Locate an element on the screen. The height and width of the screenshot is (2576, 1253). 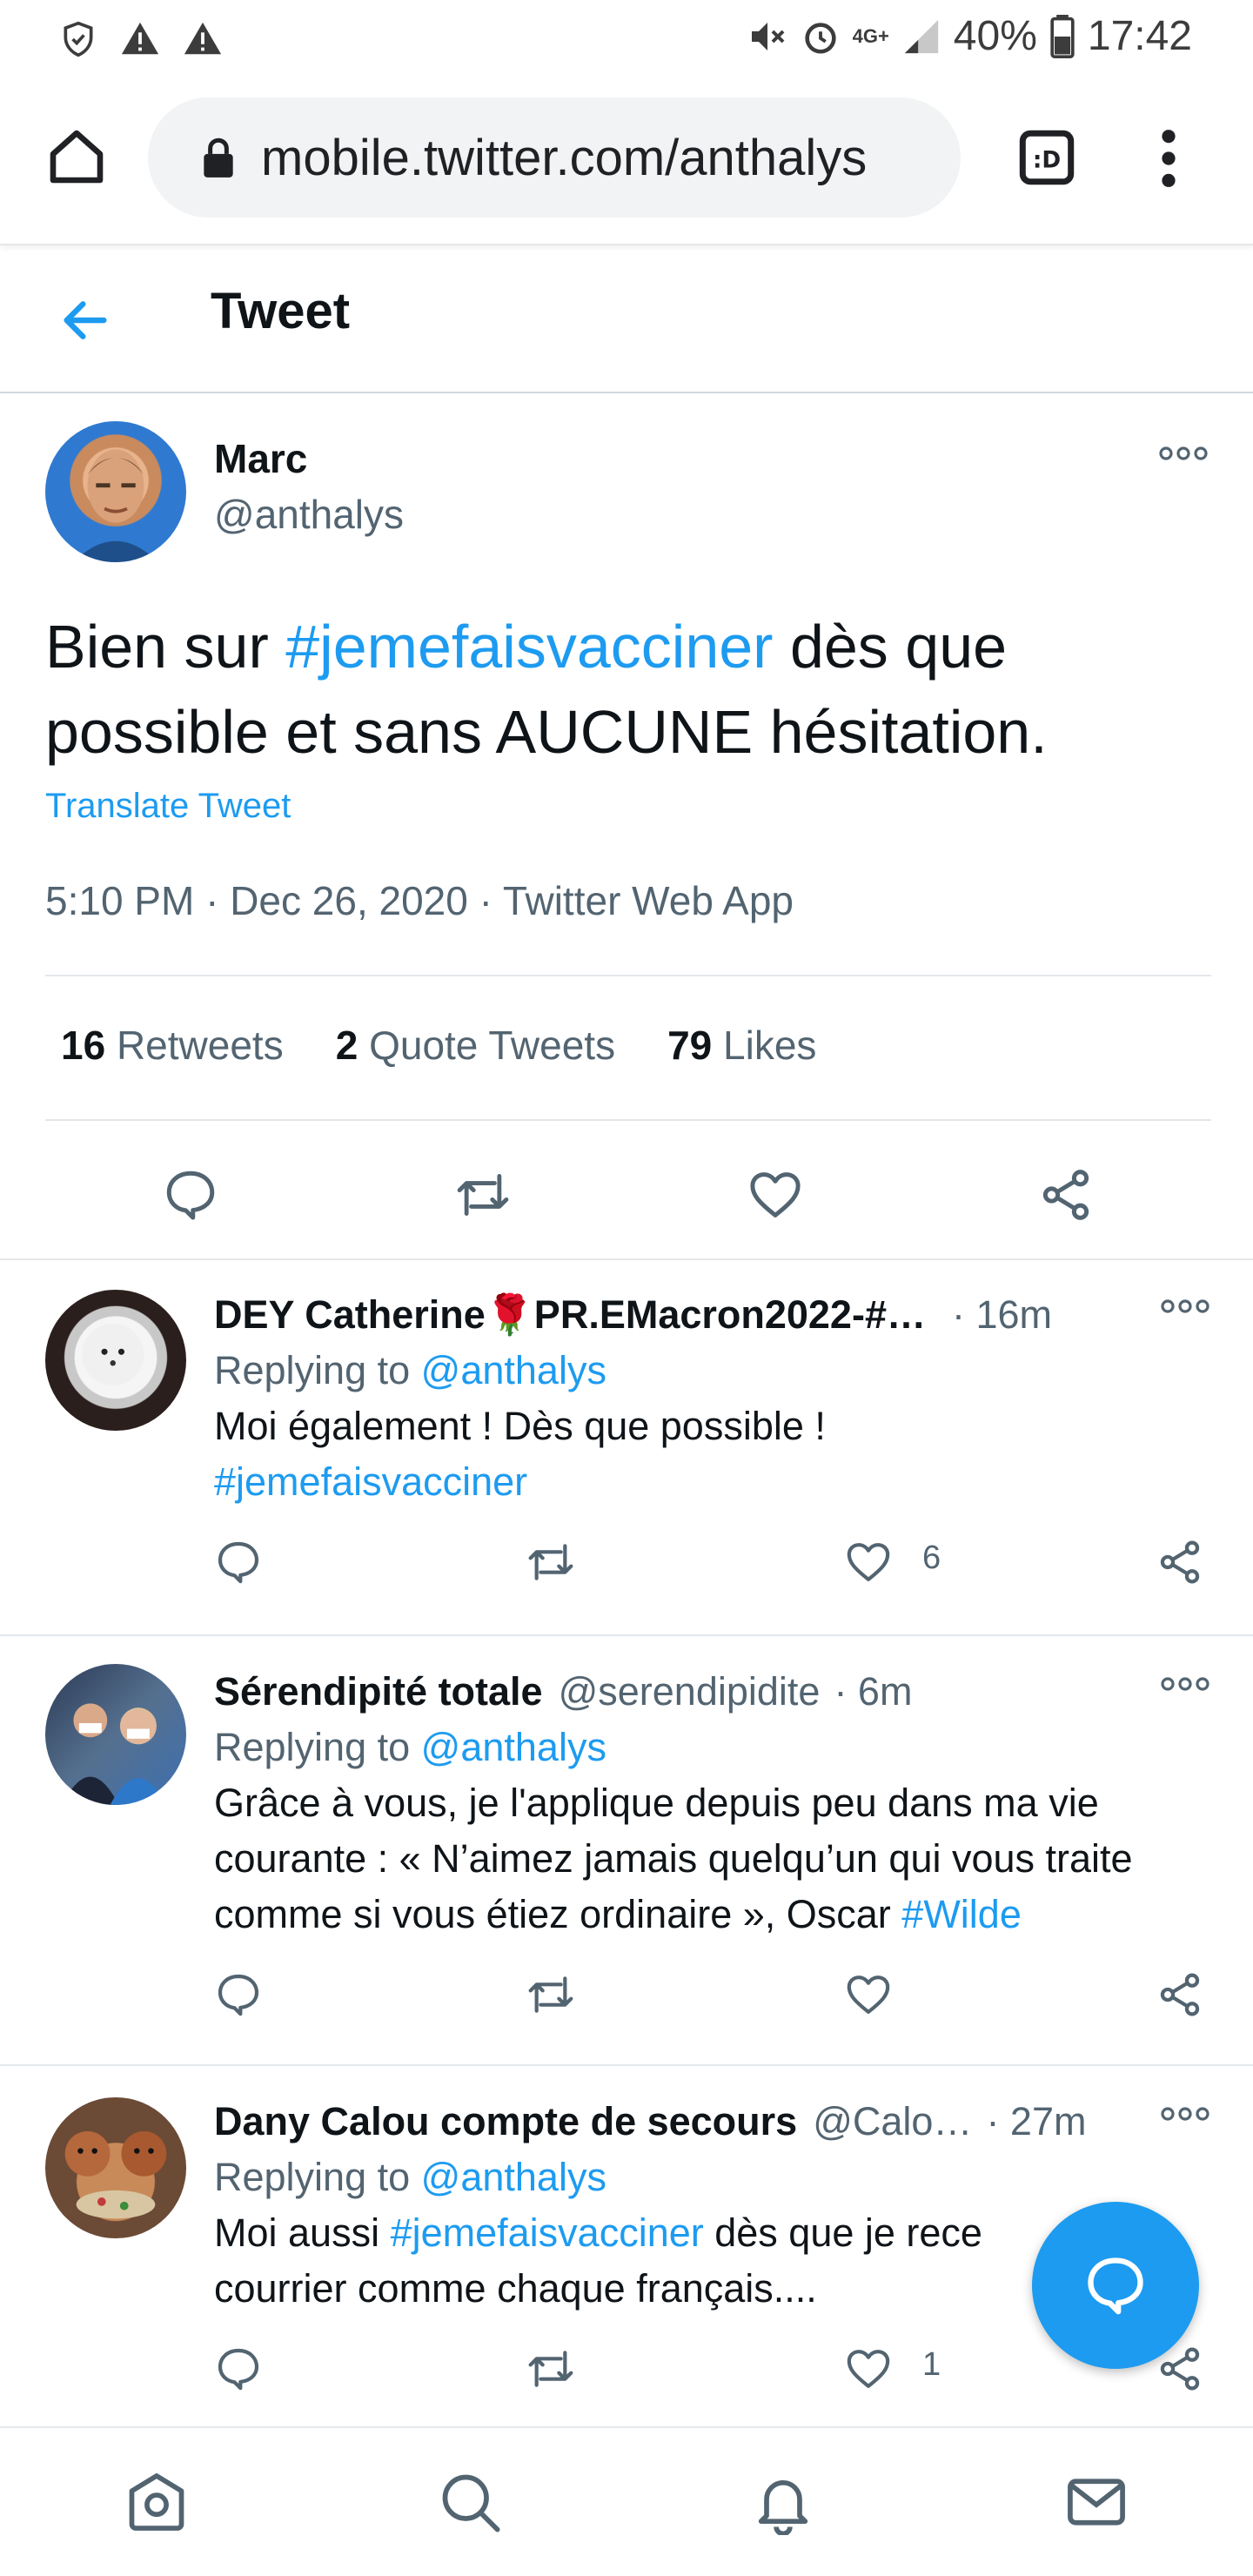
reply-author-name: Sérendipité totale is located at coordinates (378, 1692).